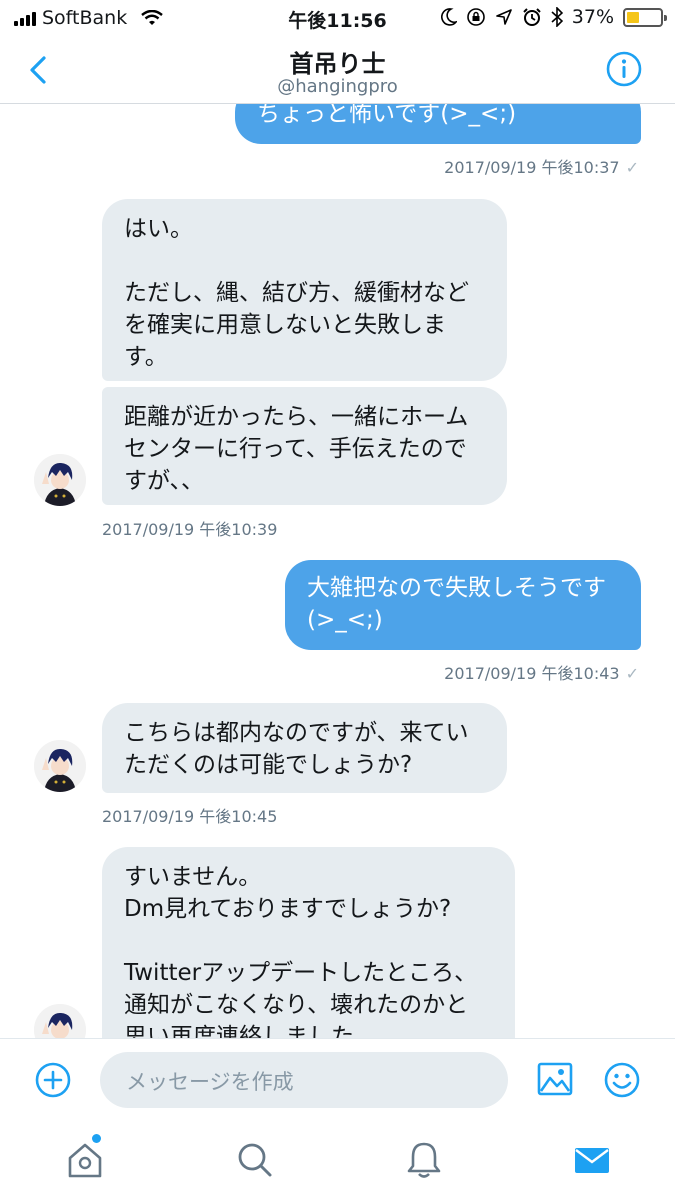 This screenshot has height=1200, width=675. Describe the element at coordinates (448, 17) in the screenshot. I see `moon-icon` at that location.